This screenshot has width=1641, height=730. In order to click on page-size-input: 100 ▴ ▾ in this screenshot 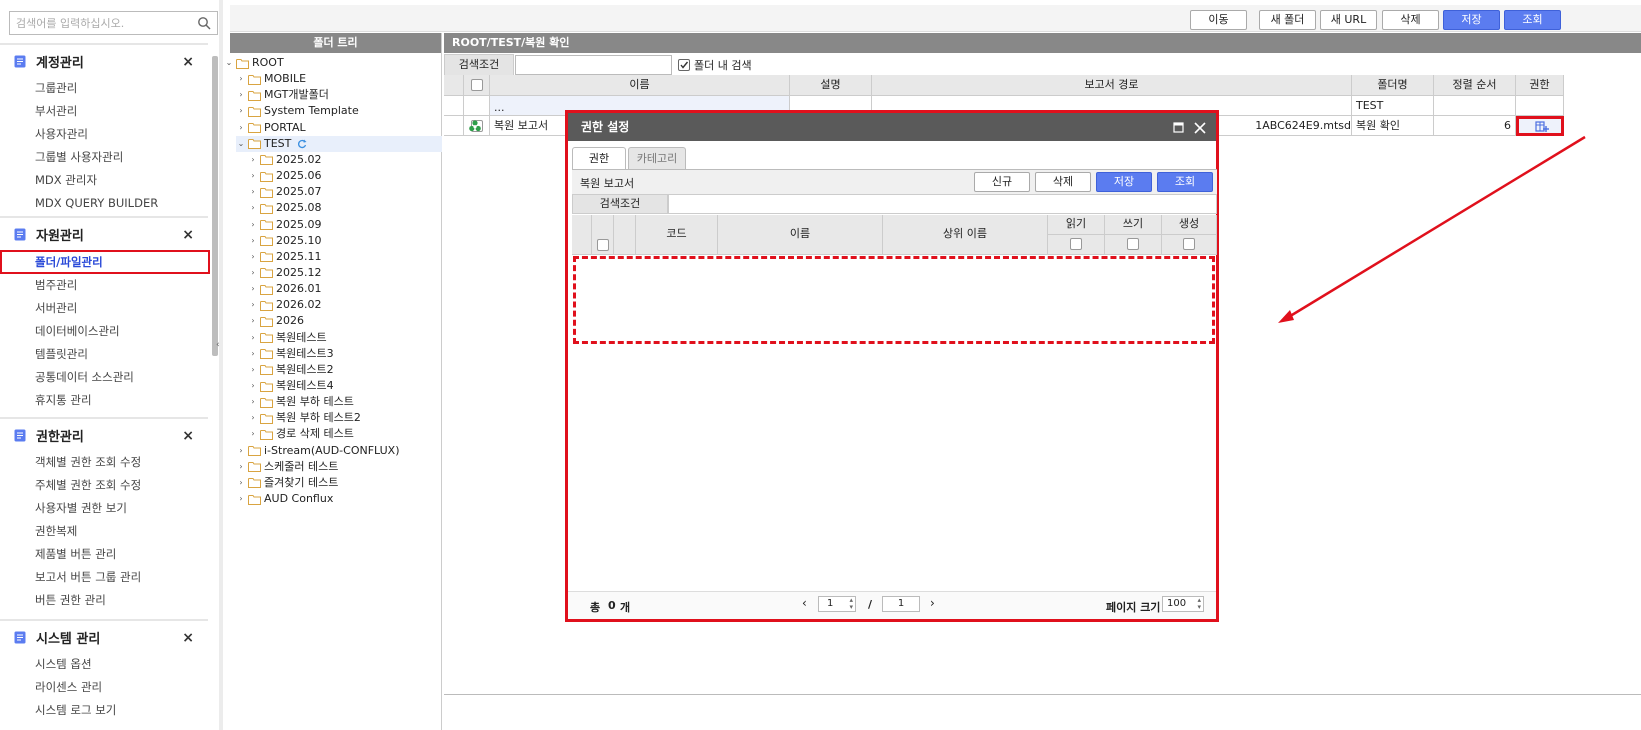, I will do `click(1183, 604)`.